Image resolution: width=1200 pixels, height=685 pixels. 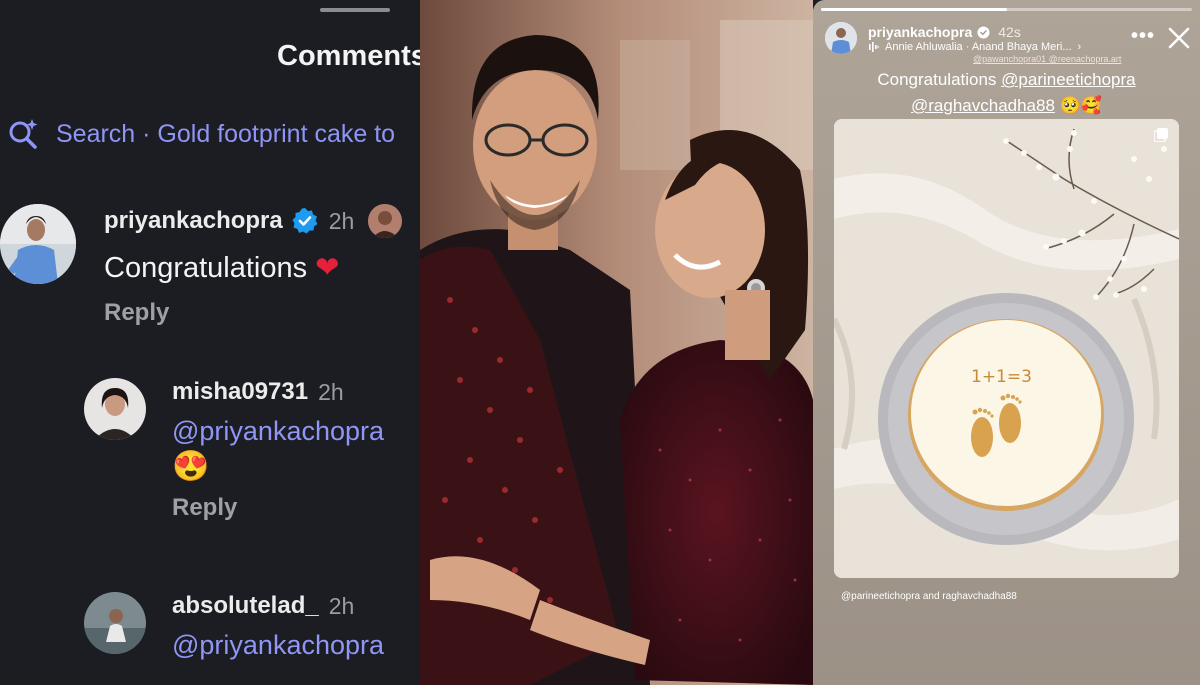 I want to click on story-caption-line2: @raghavchadha88 🥺🥰, so click(x=1006, y=106).